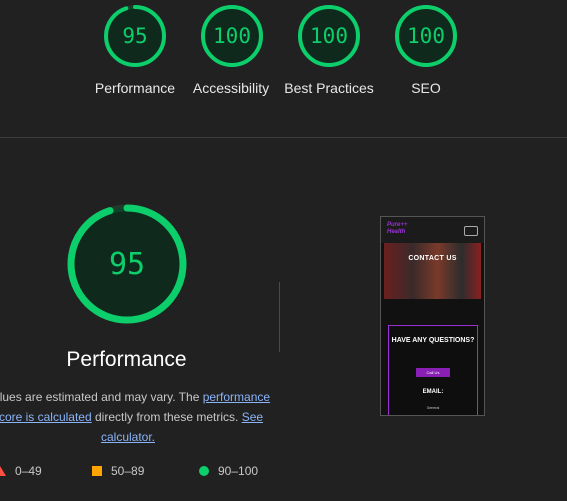 The width and height of the screenshot is (567, 501). What do you see at coordinates (432, 258) in the screenshot?
I see `preview-hero-title: CONTACT US` at bounding box center [432, 258].